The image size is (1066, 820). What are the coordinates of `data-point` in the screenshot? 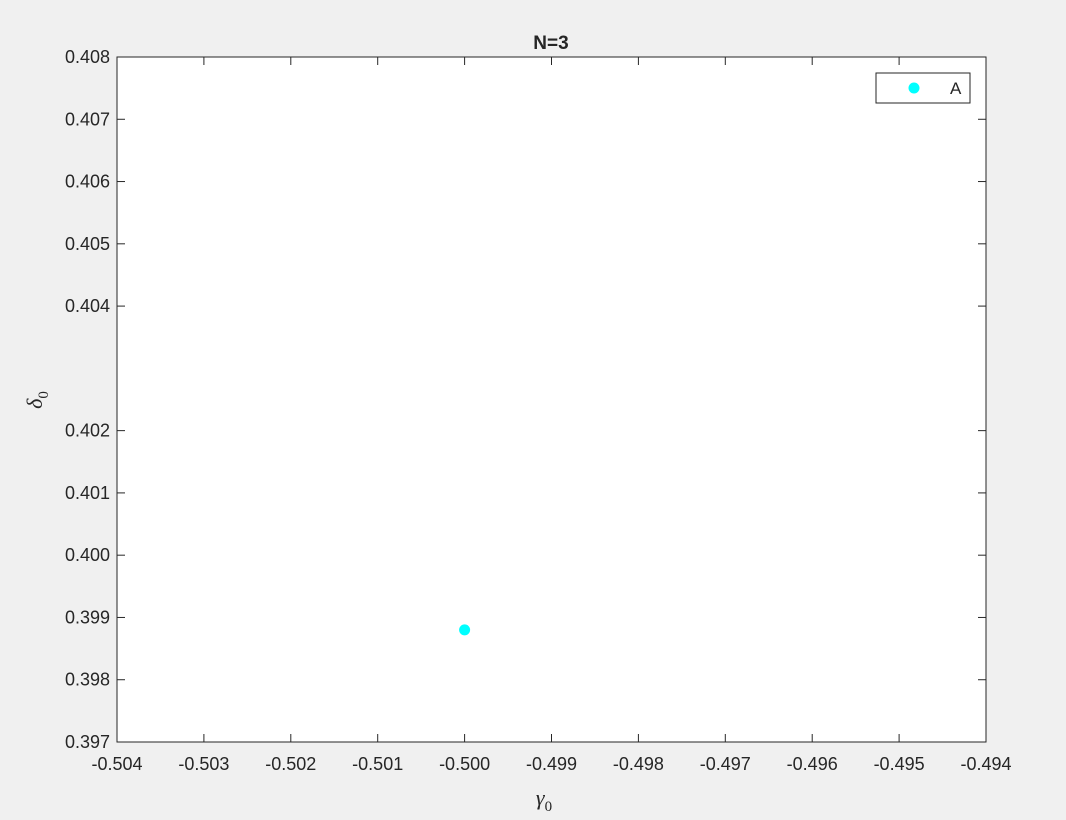 It's located at (465, 630).